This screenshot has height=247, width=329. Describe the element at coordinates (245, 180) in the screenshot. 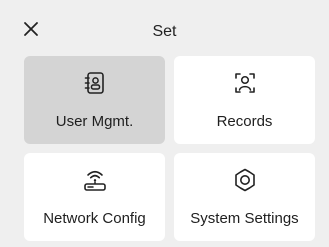

I see `gear-icon` at that location.